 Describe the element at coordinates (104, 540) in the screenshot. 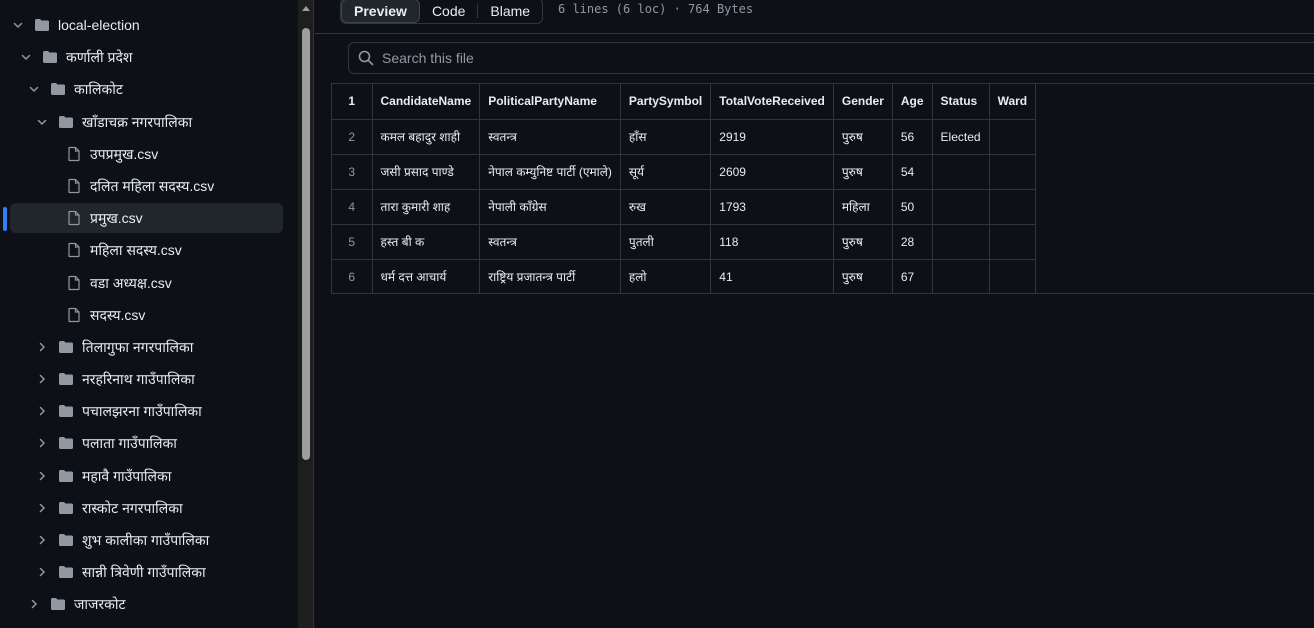

I see `tree-folder: शुभ कालीका गाउँपालिका` at that location.